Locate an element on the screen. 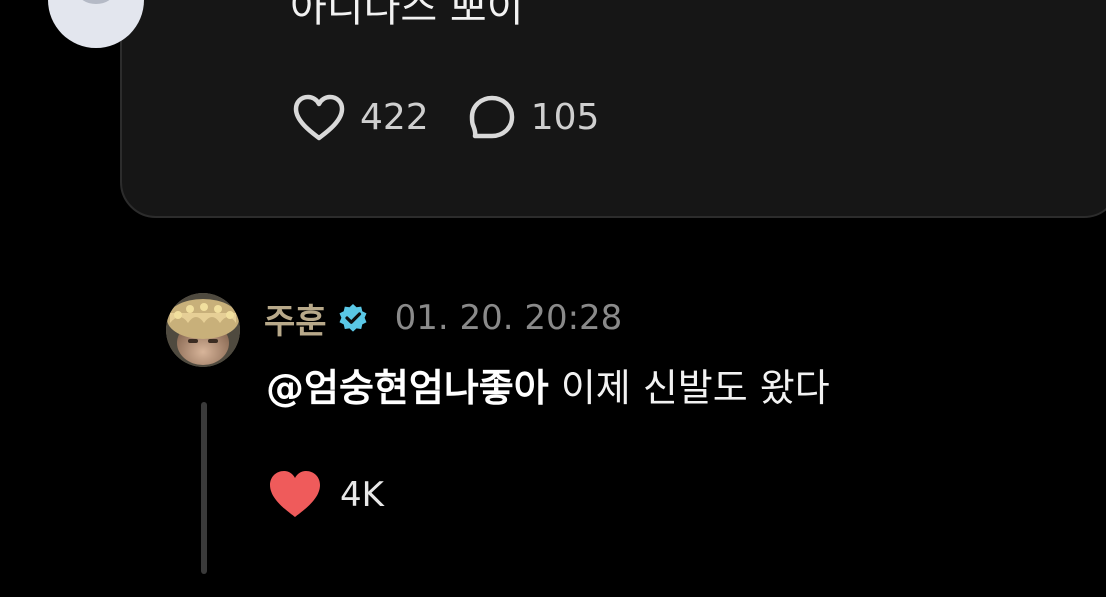  mention-link: @엄숭현엄나좋아 is located at coordinates (407, 388).